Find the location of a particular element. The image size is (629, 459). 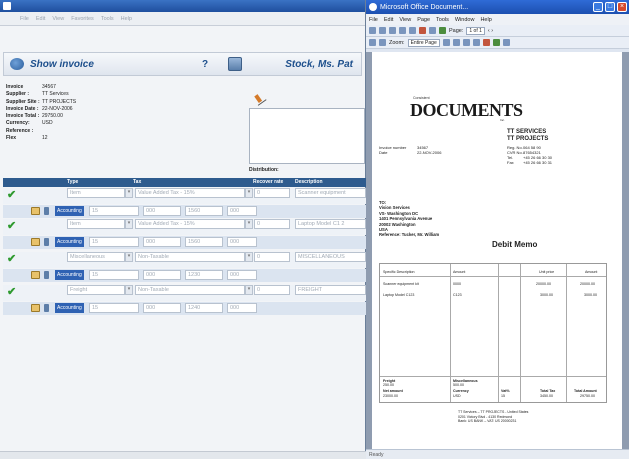

documents-logo: DOCUMENTS is located at coordinates (466, 110).